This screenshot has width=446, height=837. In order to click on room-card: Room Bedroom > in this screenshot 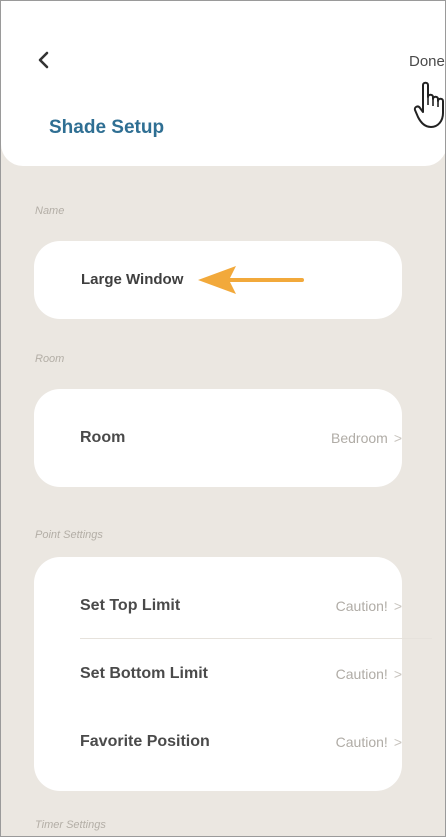, I will do `click(218, 438)`.